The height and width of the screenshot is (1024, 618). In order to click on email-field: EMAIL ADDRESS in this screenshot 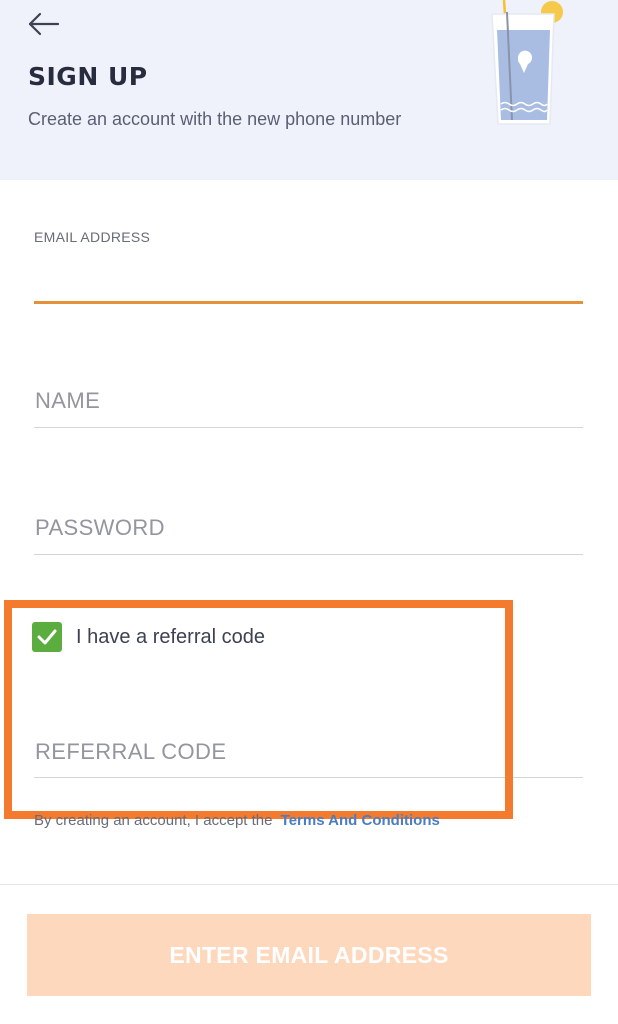, I will do `click(308, 262)`.